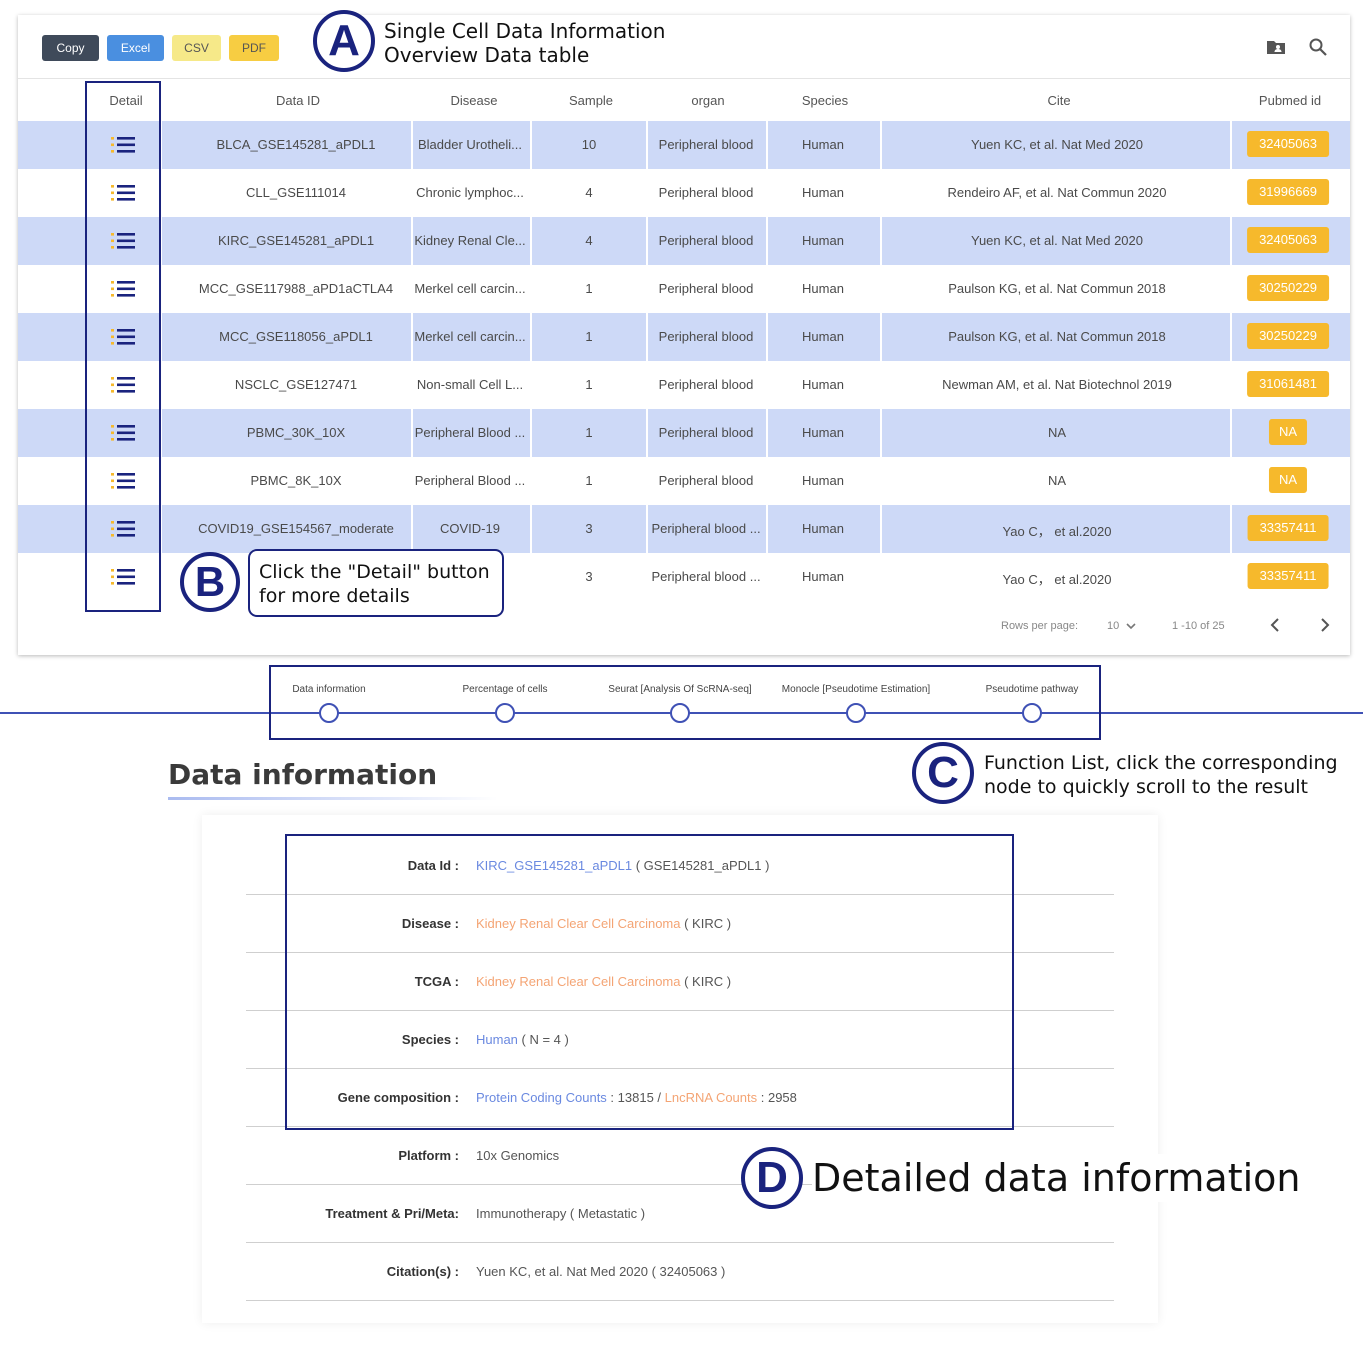 Image resolution: width=1363 pixels, height=1348 pixels. What do you see at coordinates (1276, 47) in the screenshot?
I see `folder-user-icon` at bounding box center [1276, 47].